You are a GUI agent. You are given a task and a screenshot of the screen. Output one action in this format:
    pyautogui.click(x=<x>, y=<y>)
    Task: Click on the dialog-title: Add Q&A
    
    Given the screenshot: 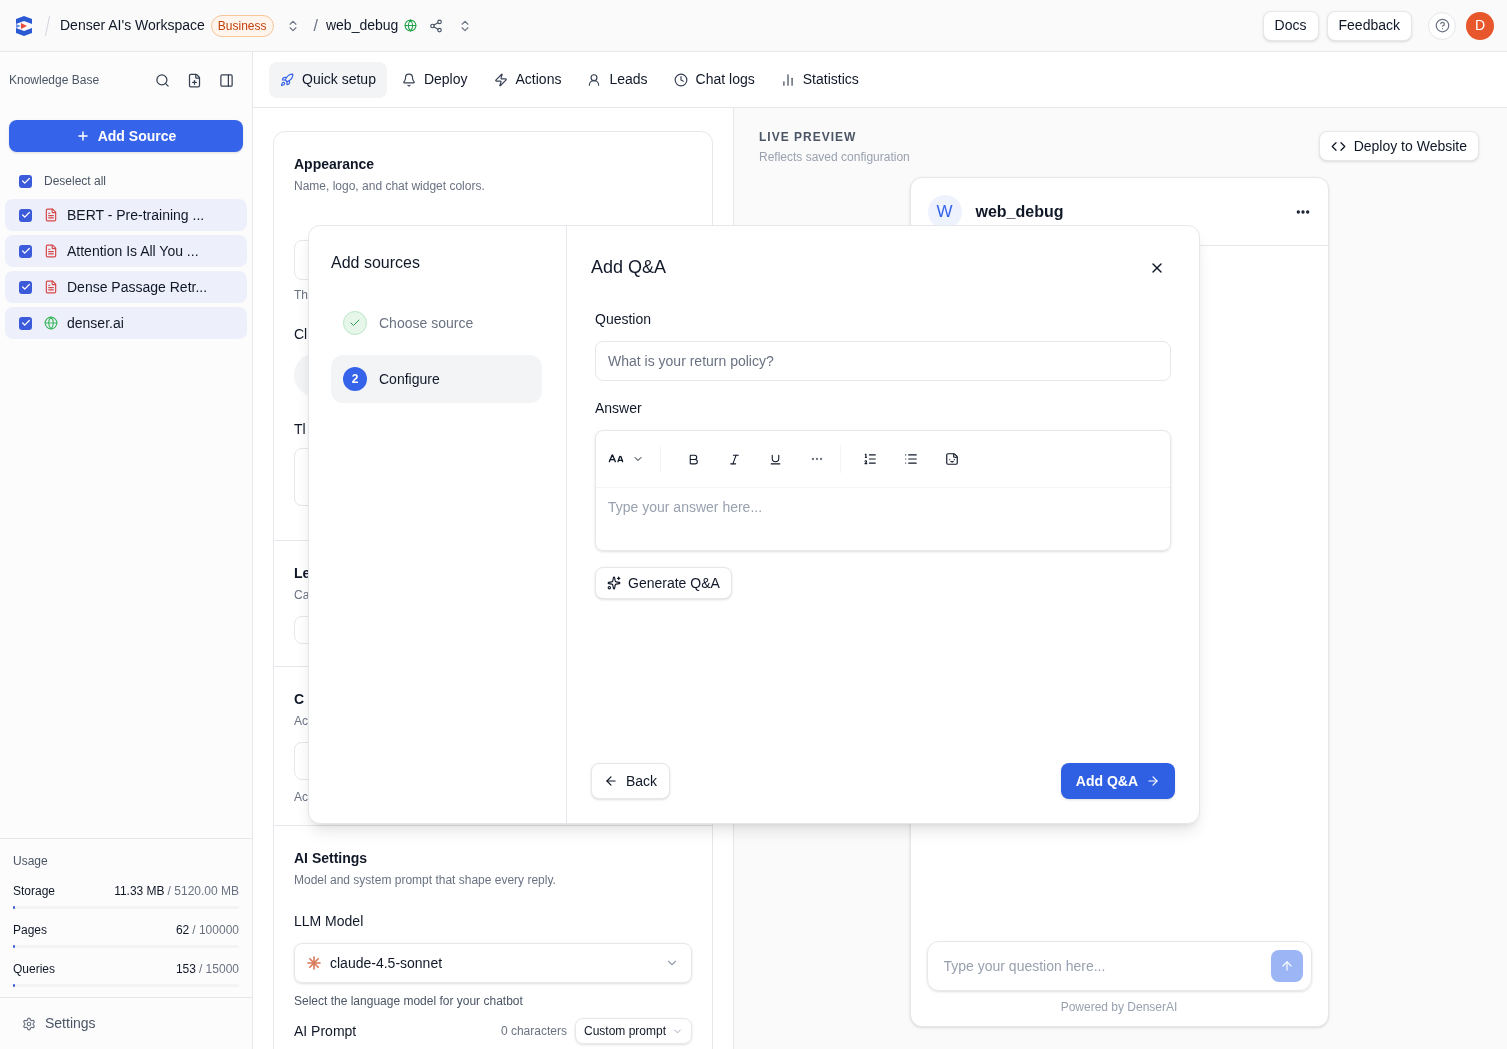 What is the action you would take?
    pyautogui.click(x=629, y=267)
    